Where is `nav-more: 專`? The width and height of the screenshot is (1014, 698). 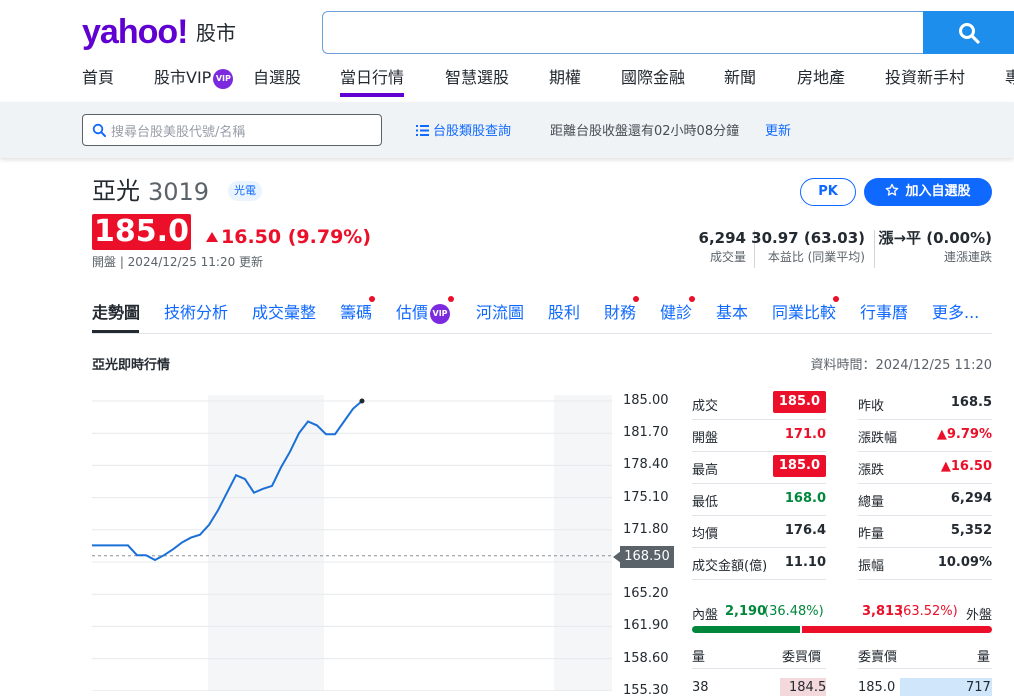 nav-more: 專 is located at coordinates (1009, 78).